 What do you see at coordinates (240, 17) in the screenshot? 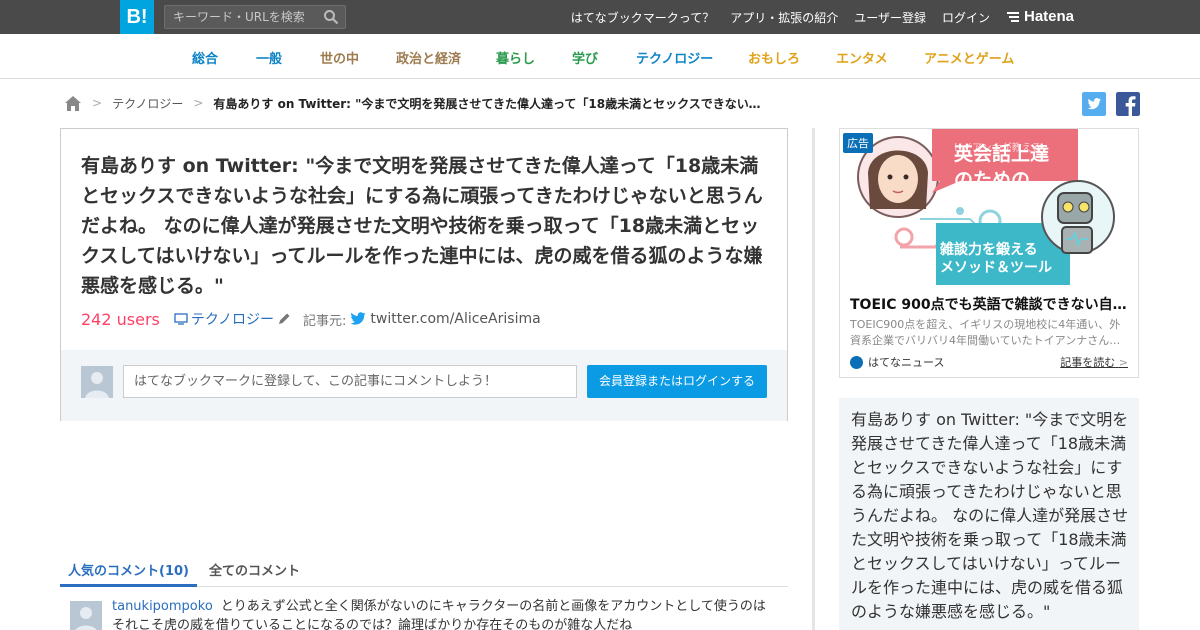
I see `search-input` at bounding box center [240, 17].